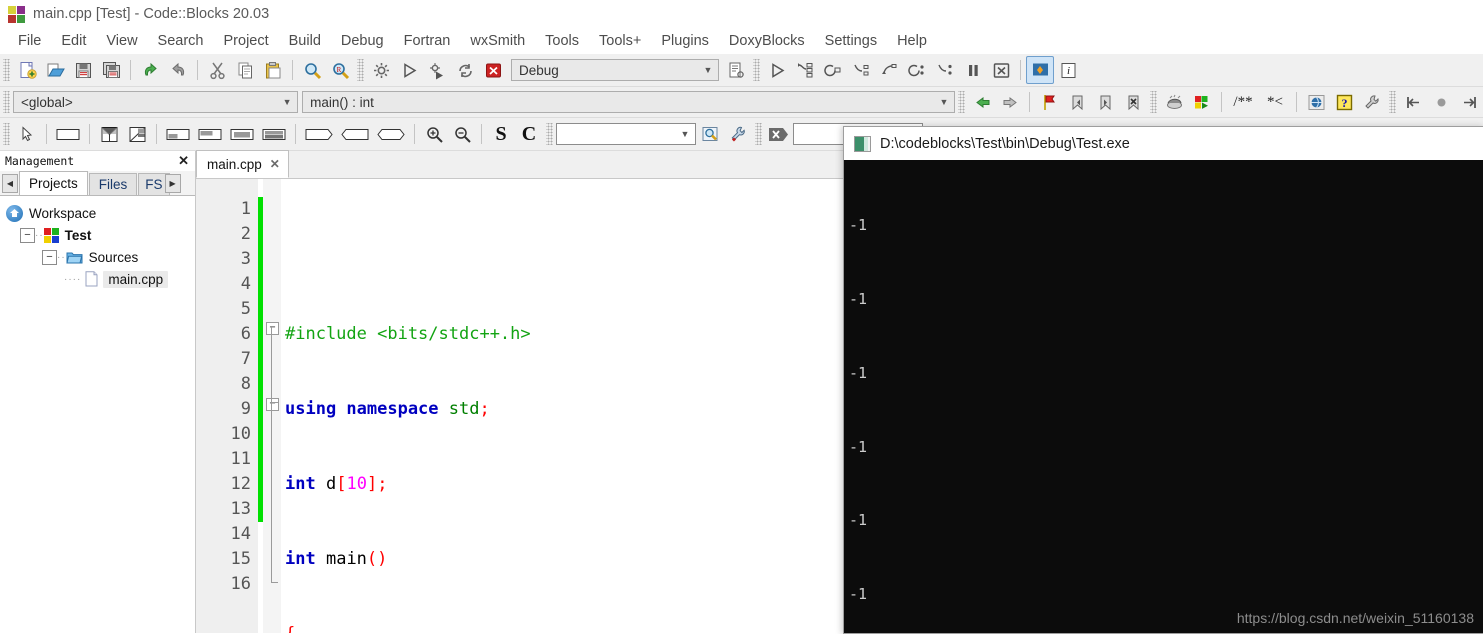 Image resolution: width=1483 pixels, height=634 pixels. What do you see at coordinates (756, 70) in the screenshot?
I see `debug-toolbar-grip` at bounding box center [756, 70].